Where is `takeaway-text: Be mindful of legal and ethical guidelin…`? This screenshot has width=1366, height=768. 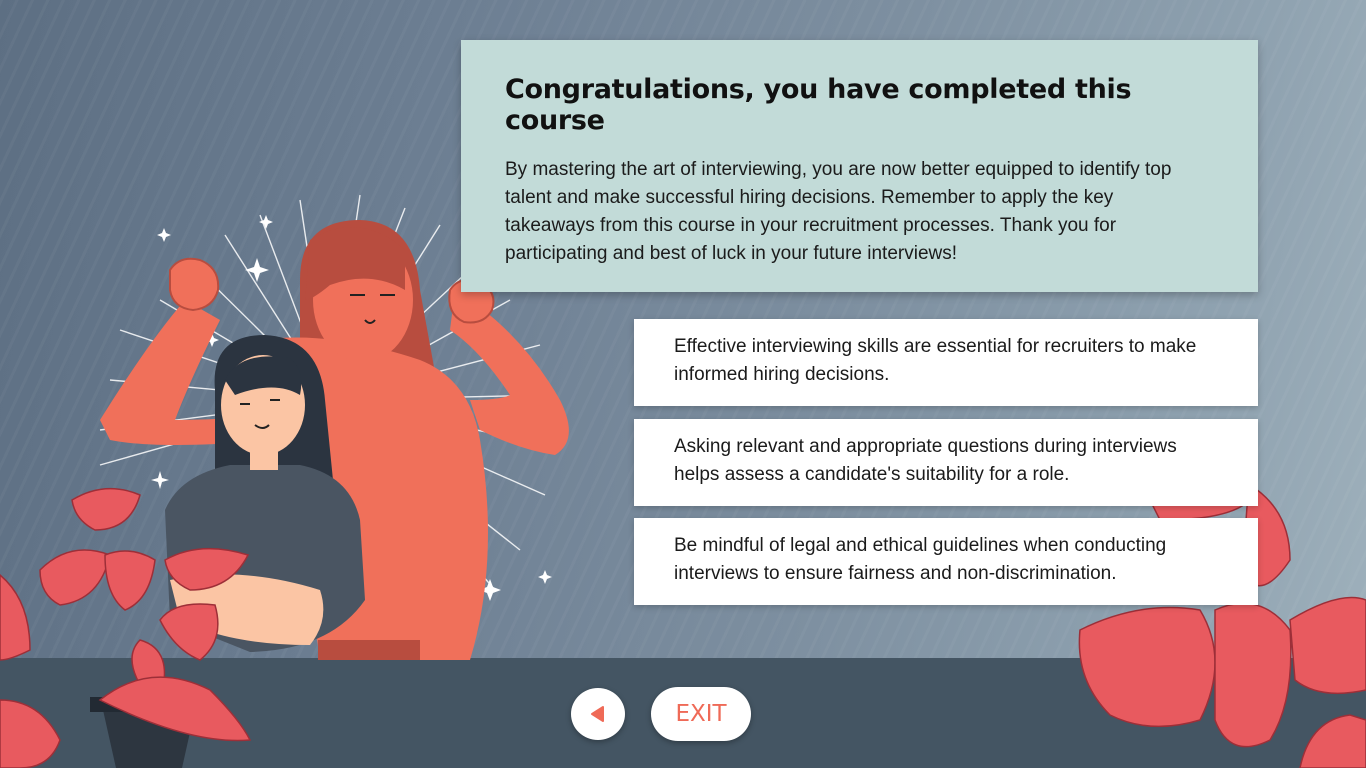
takeaway-text: Be mindful of legal and ethical guidelin… is located at coordinates (920, 559).